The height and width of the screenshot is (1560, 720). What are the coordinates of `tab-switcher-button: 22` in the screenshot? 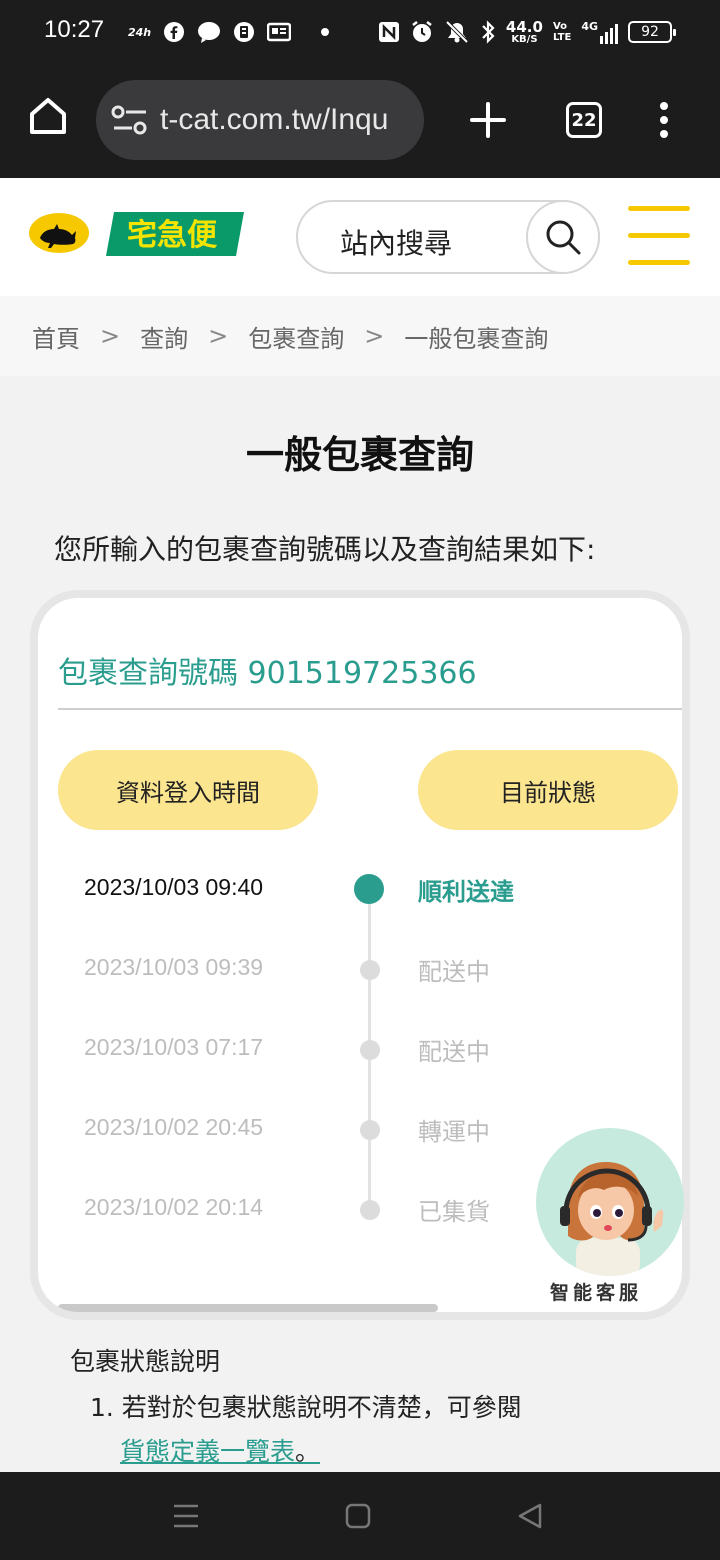 It's located at (584, 120).